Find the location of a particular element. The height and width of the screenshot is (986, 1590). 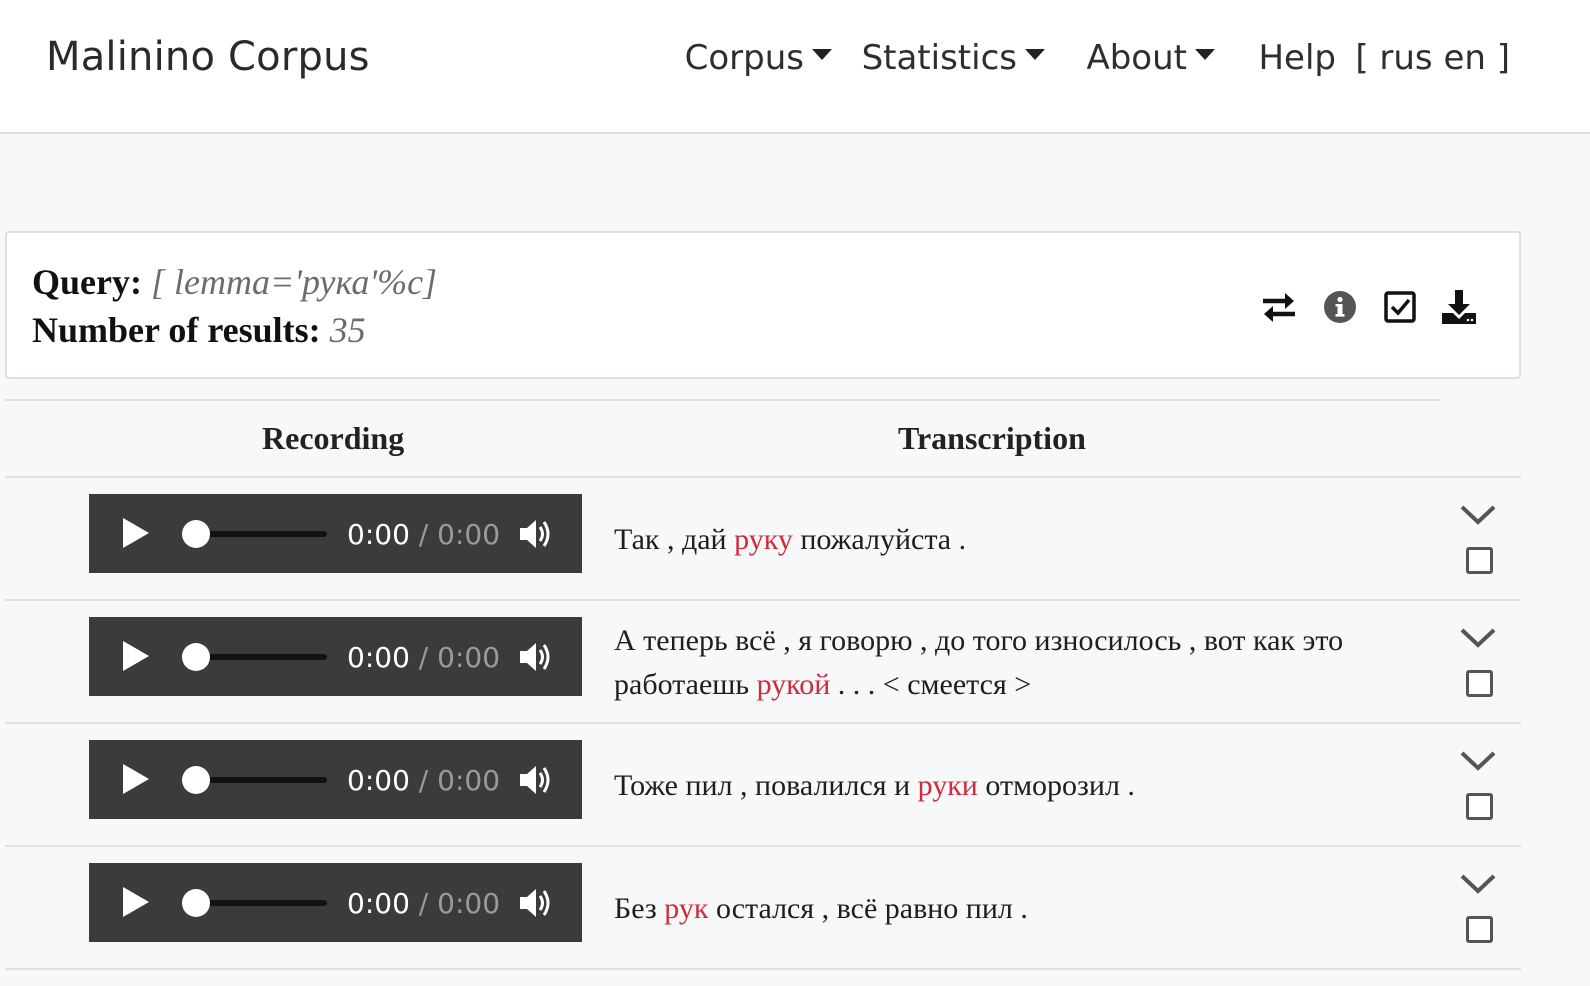

context-before: Тоже пил , повалился и is located at coordinates (766, 785).